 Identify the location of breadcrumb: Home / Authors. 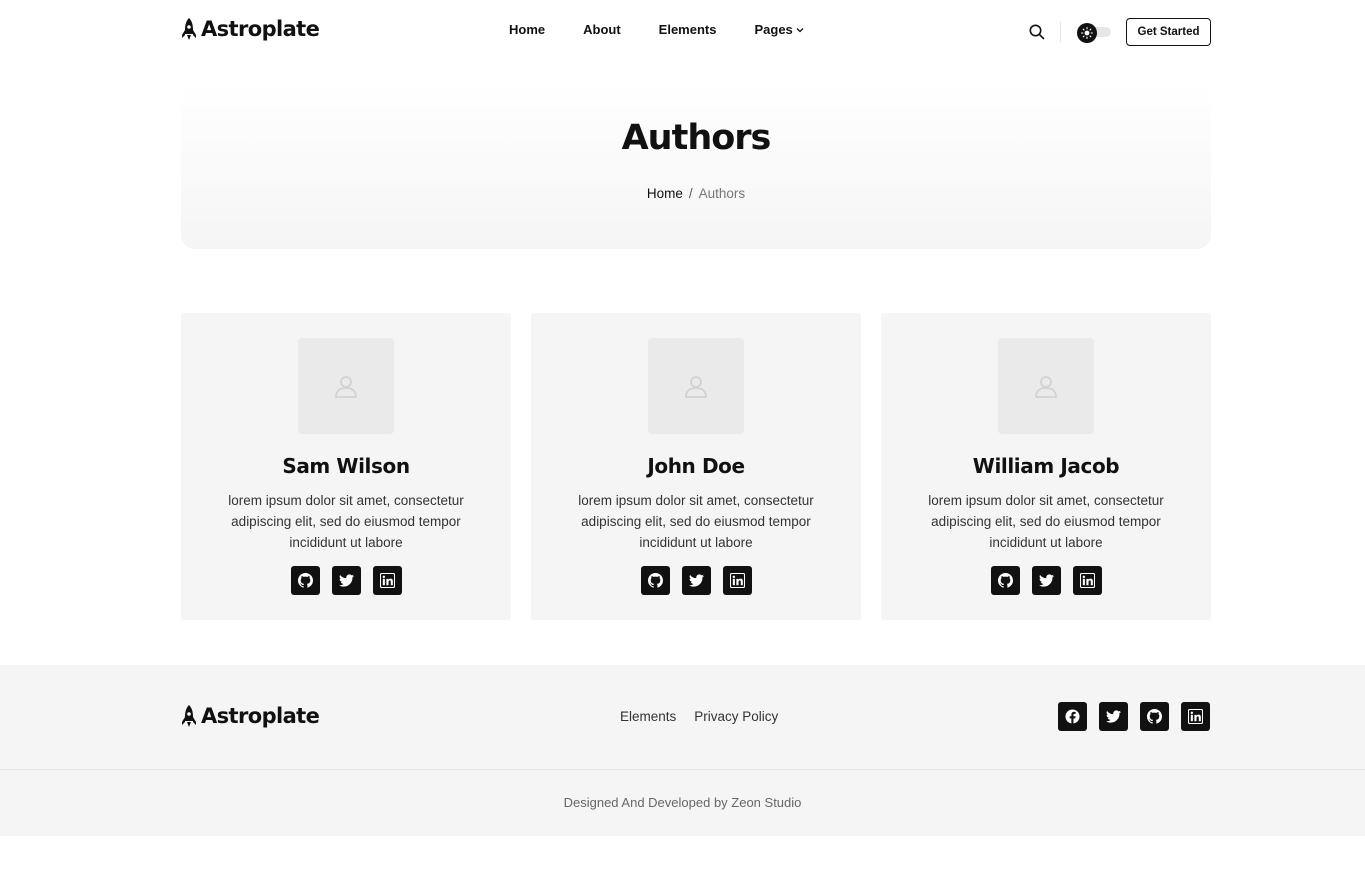
(696, 193).